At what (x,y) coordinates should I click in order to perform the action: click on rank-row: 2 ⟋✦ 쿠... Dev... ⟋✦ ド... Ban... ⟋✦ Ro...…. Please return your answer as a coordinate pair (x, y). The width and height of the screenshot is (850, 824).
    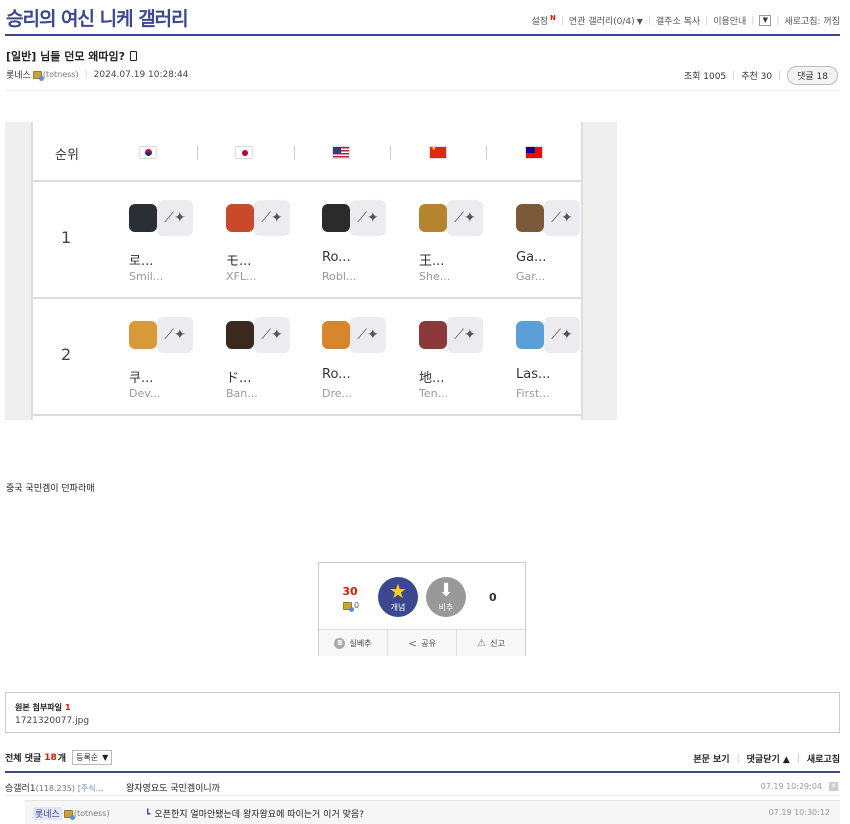
    Looking at the image, I should click on (307, 357).